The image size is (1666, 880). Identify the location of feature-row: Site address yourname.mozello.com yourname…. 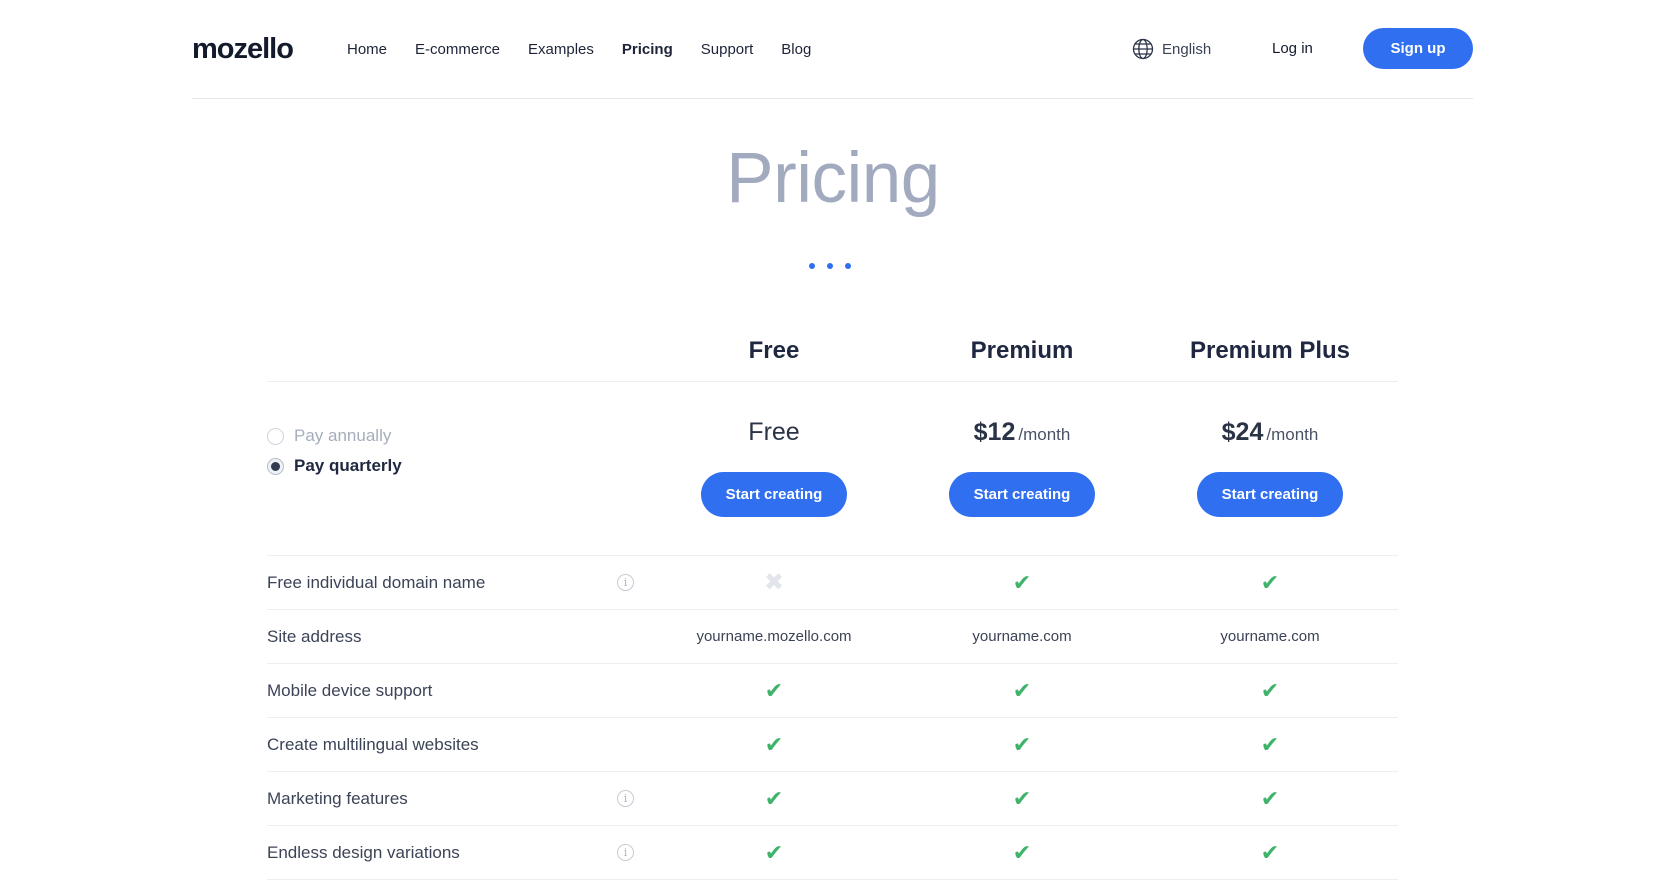
(832, 637).